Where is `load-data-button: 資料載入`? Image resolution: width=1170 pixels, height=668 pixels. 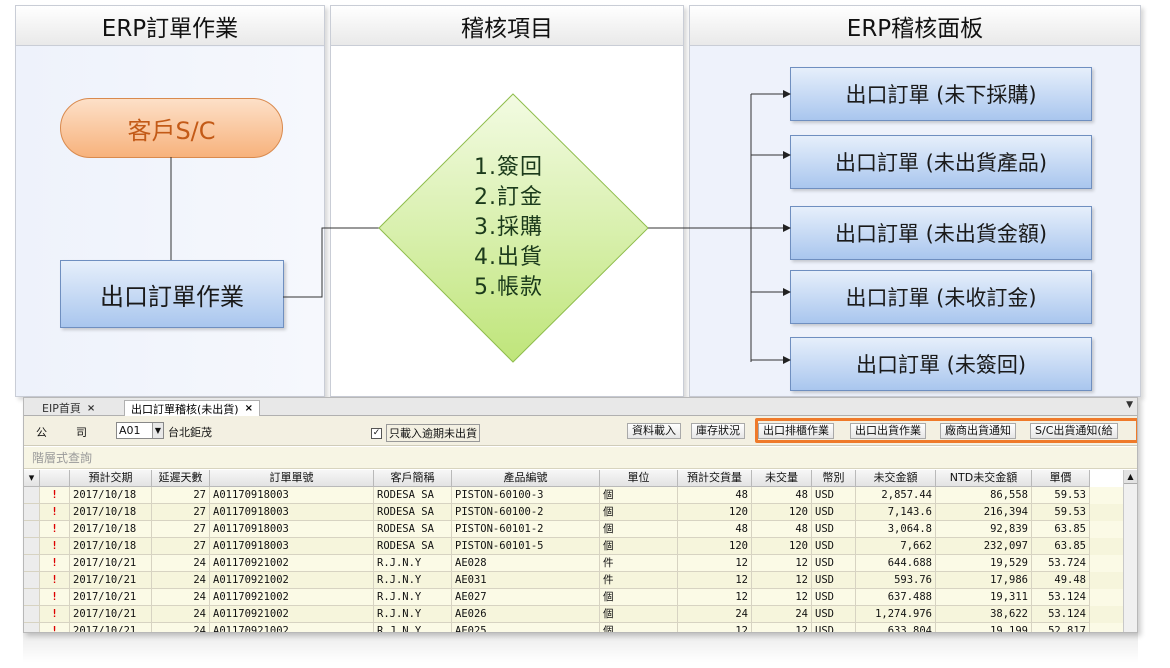
load-data-button: 資料載入 is located at coordinates (654, 431).